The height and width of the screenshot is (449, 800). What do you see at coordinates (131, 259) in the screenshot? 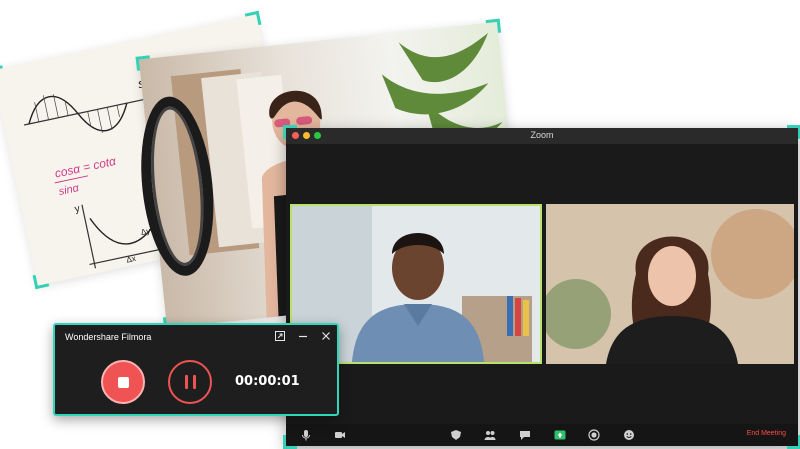
I see `label-delta-x: Δx` at bounding box center [131, 259].